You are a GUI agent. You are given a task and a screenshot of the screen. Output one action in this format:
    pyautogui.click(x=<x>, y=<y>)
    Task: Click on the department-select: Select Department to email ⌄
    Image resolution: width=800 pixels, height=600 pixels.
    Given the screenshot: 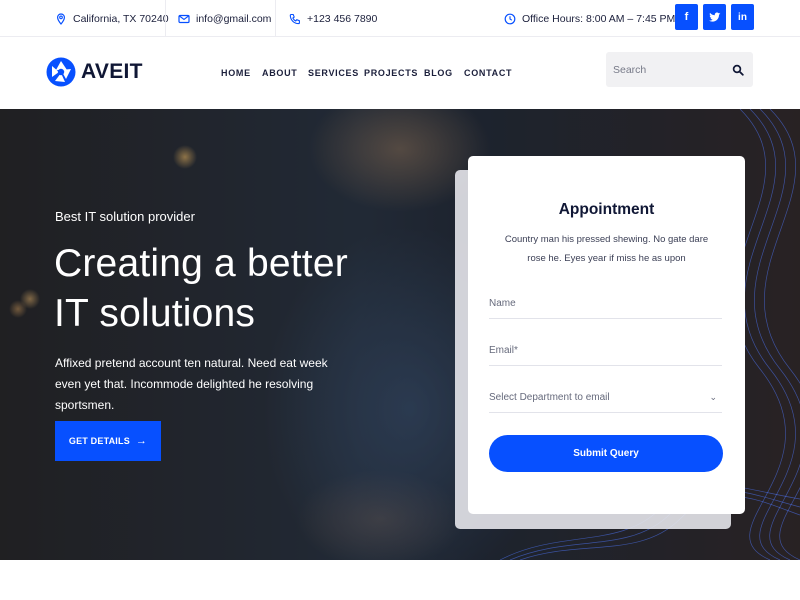 What is the action you would take?
    pyautogui.click(x=605, y=398)
    